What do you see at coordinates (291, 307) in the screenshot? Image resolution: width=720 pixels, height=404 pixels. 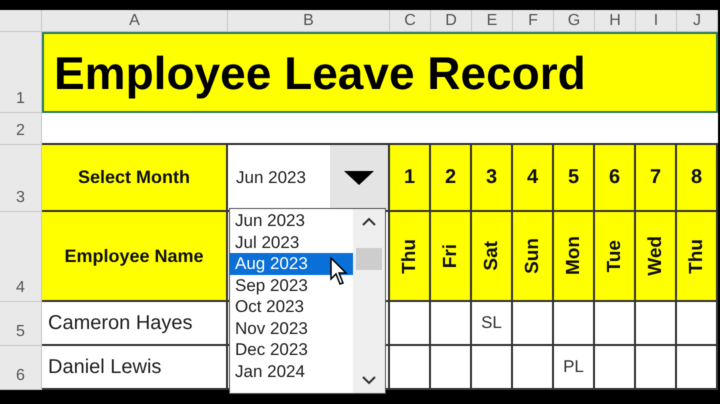 I see `dropdown-option: Oct 2023` at bounding box center [291, 307].